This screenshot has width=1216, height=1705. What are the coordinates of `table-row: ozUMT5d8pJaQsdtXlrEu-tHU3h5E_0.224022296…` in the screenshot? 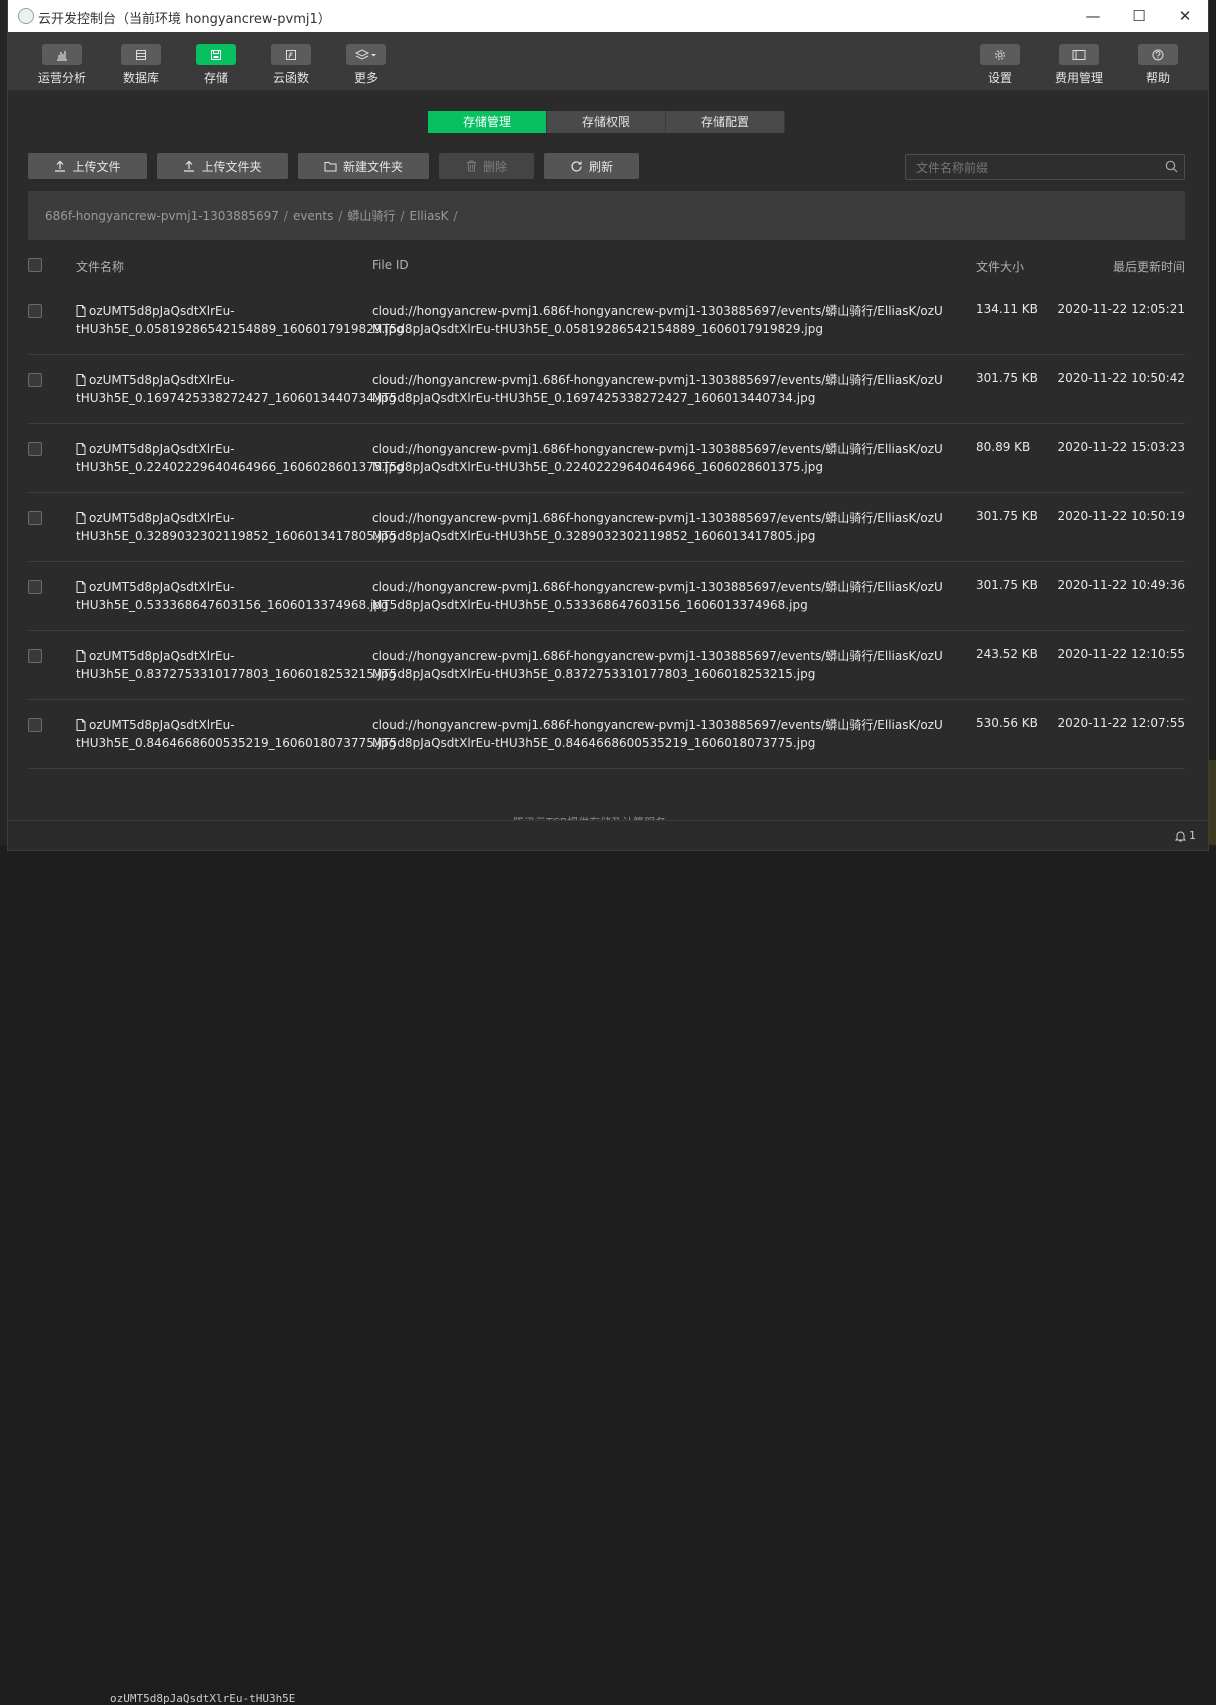 It's located at (606, 458).